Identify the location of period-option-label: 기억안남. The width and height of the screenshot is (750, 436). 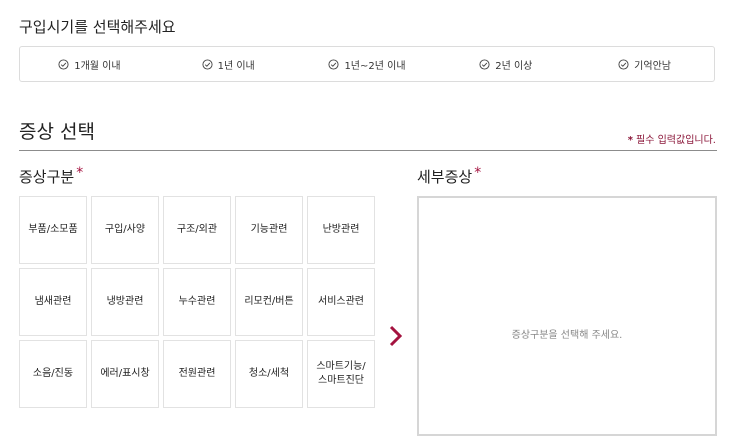
(652, 66).